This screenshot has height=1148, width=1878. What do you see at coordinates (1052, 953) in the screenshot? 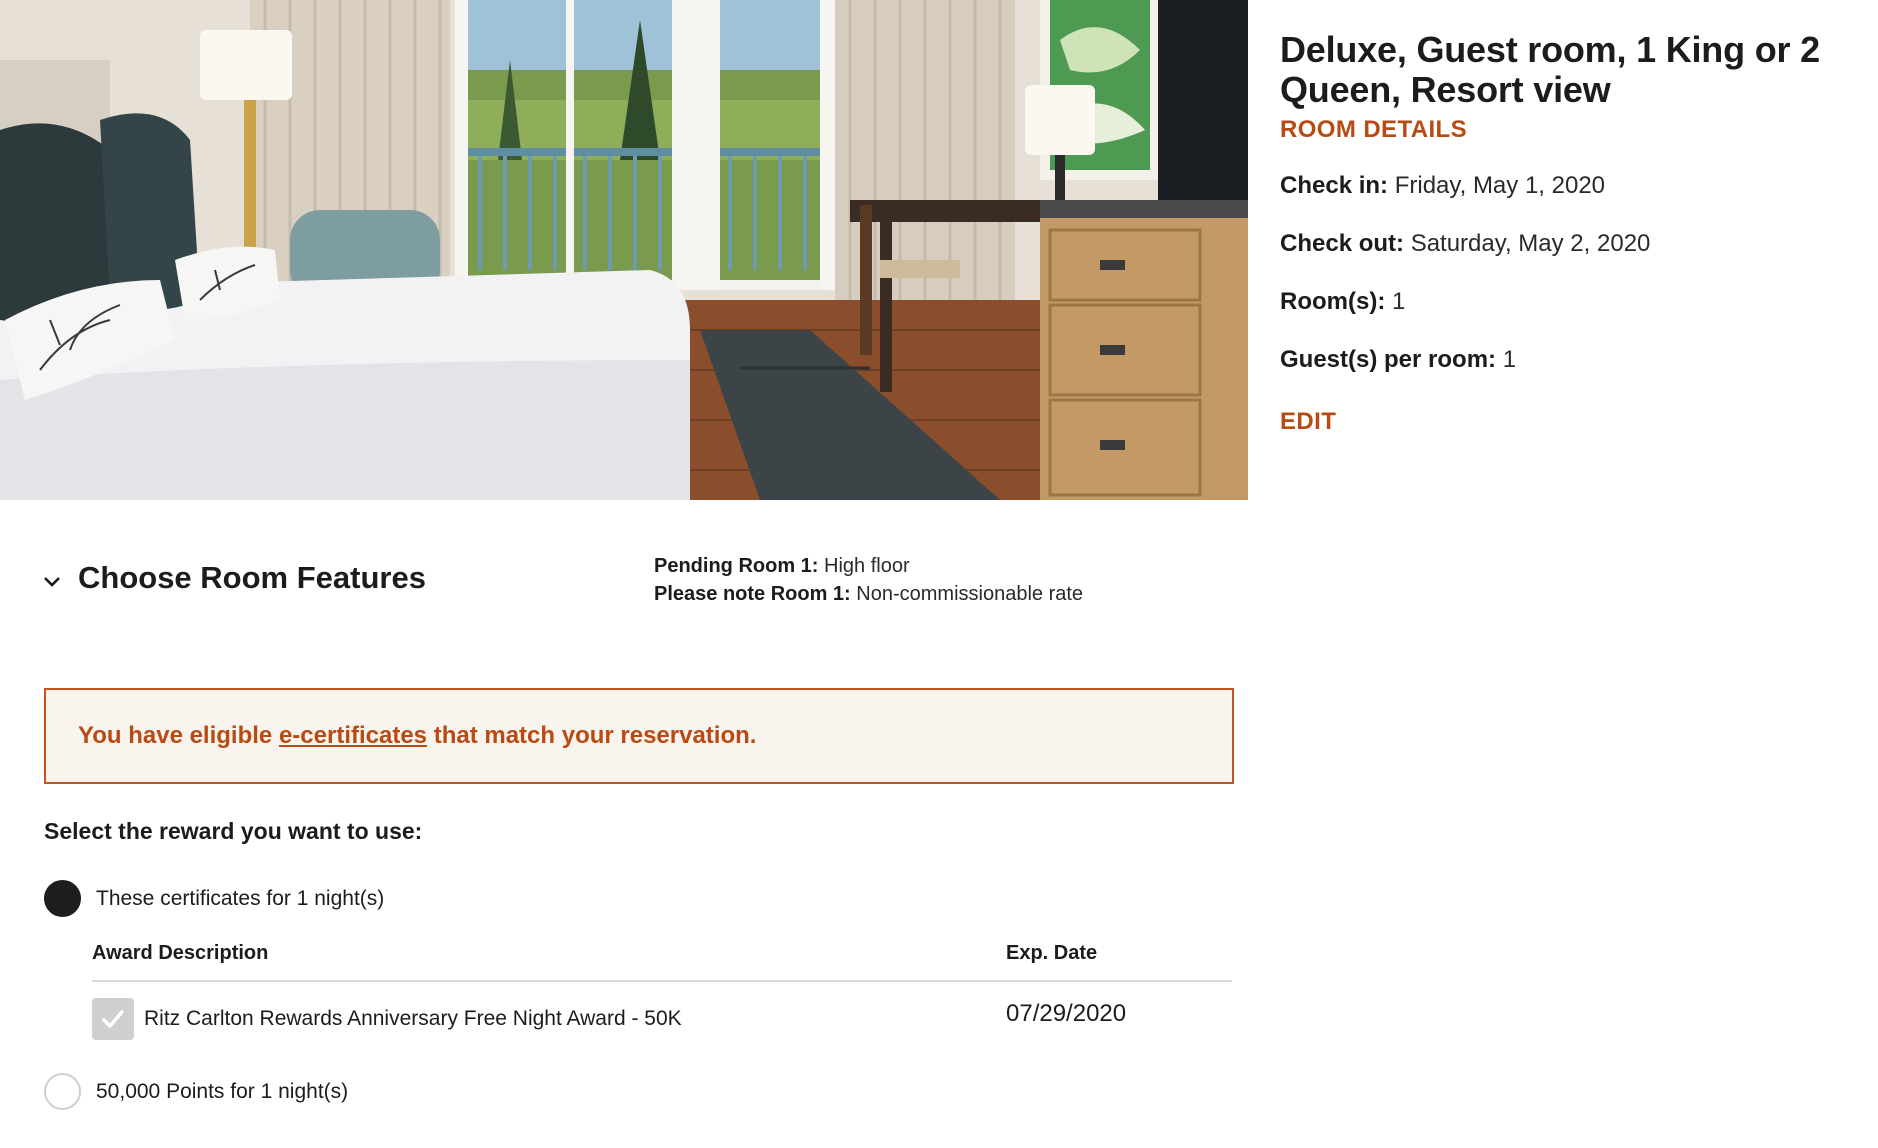
I see `exp-date-header: Exp. Date` at bounding box center [1052, 953].